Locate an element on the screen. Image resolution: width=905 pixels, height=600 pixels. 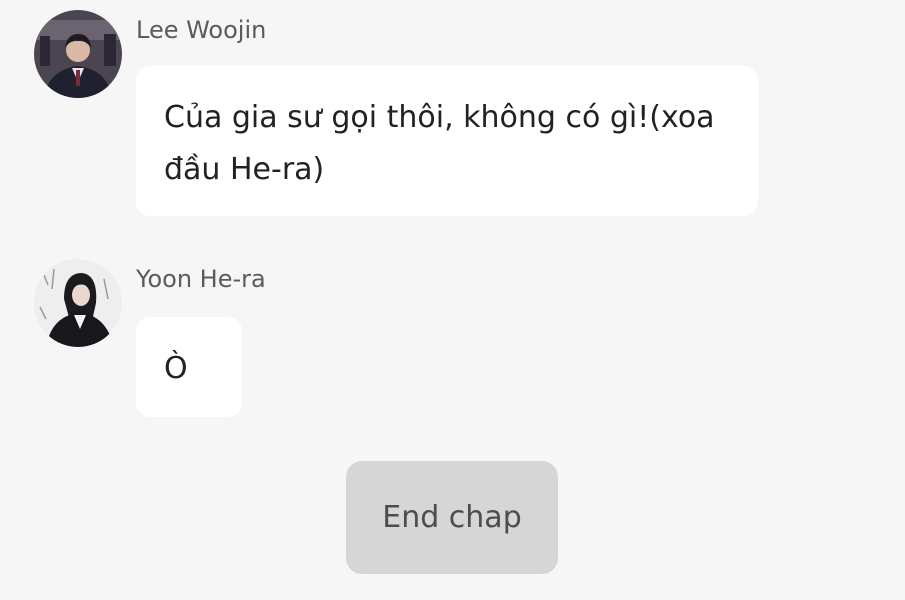
end-chap-button: End chap is located at coordinates (452, 517).